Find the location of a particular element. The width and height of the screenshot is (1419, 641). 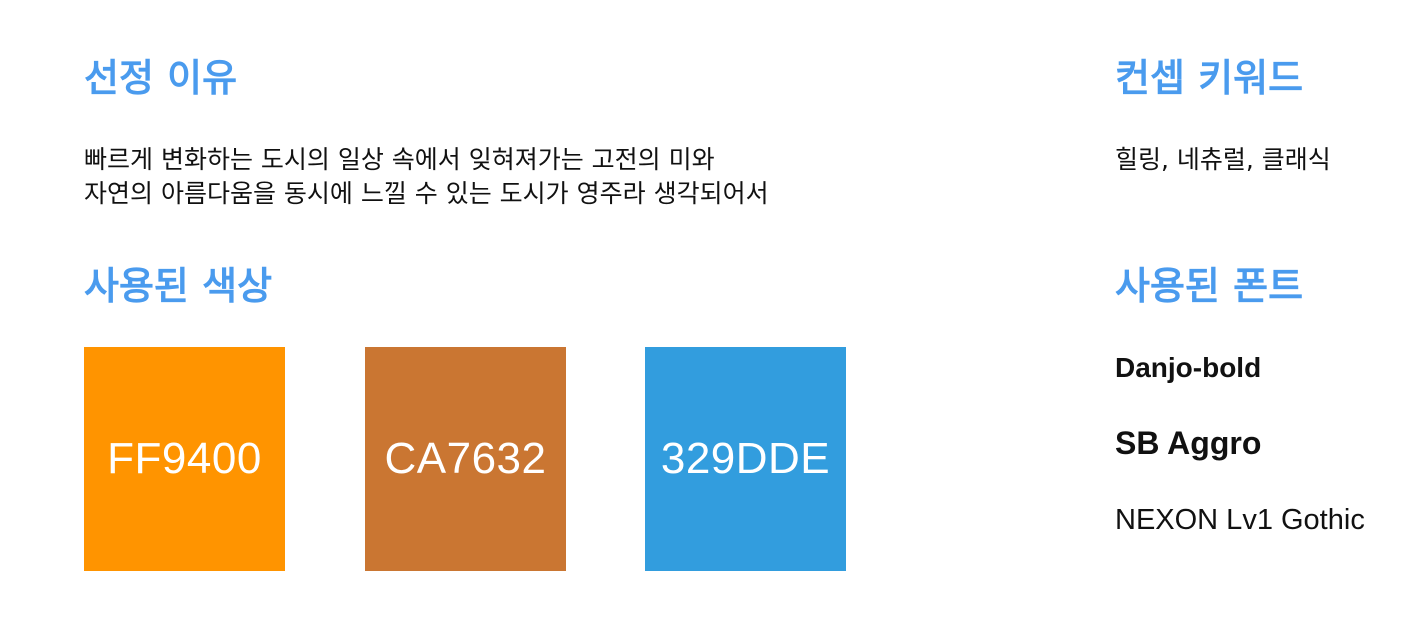

color-swatch-brown: CA7632 is located at coordinates (465, 459).